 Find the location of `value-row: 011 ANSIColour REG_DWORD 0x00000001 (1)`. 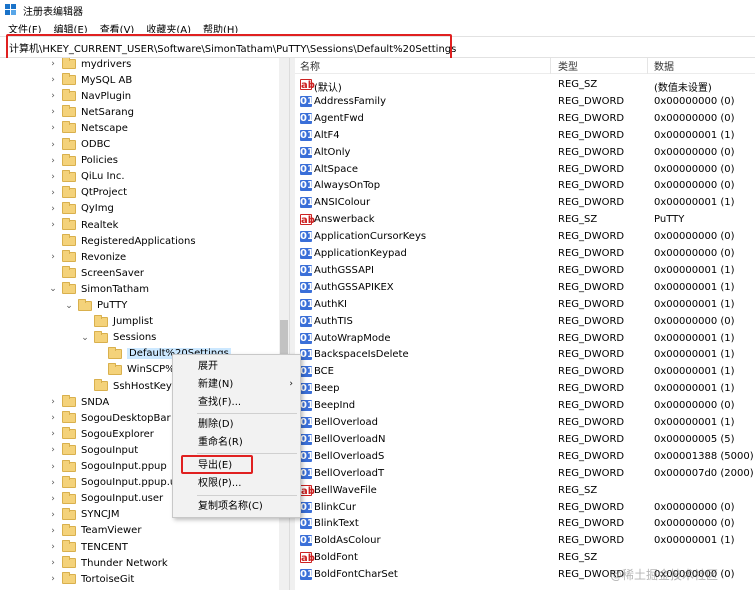

value-row: 011 ANSIColour REG_DWORD 0x00000001 (1) is located at coordinates (525, 203).